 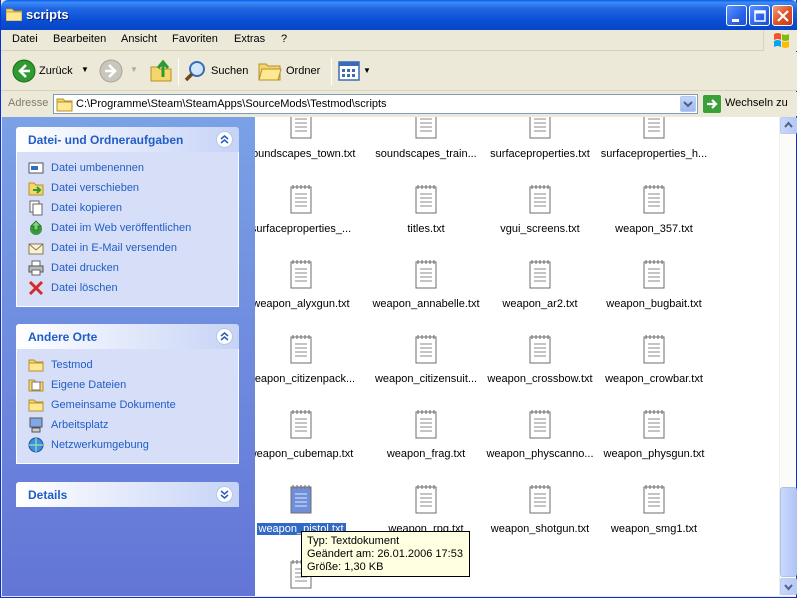 What do you see at coordinates (127, 188) in the screenshot?
I see `task-move: Datei verschieben` at bounding box center [127, 188].